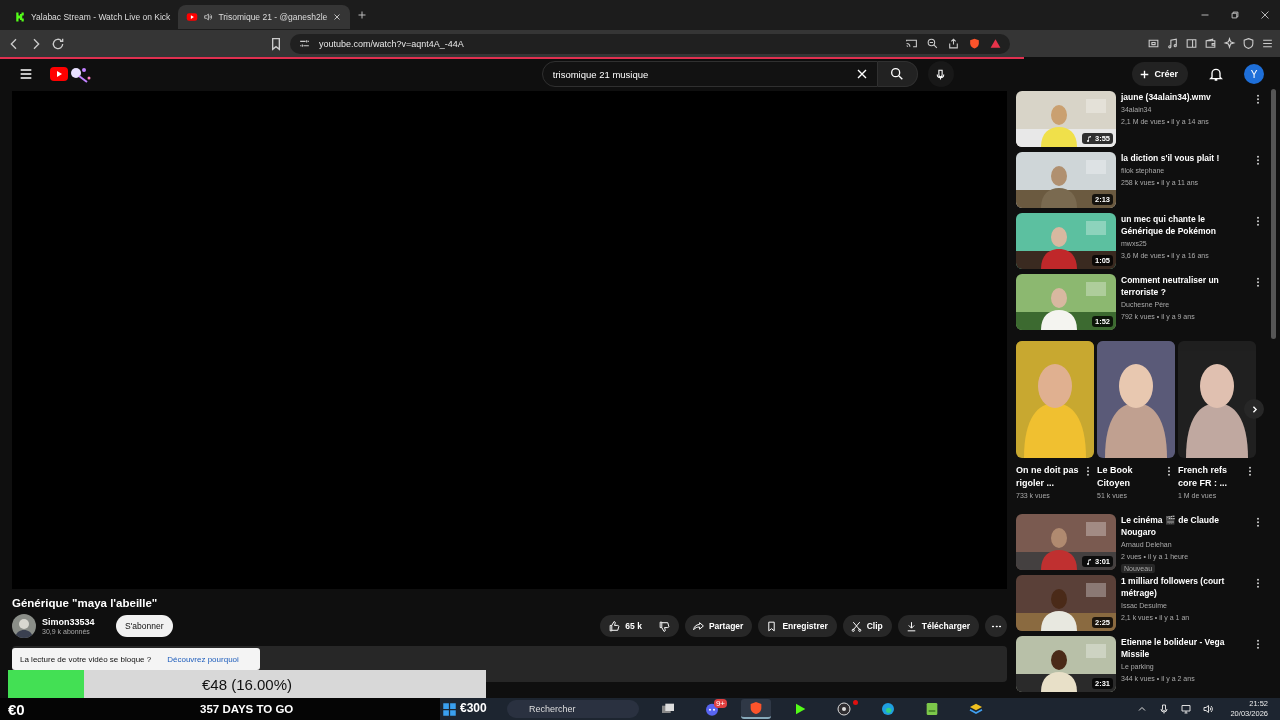 Image resolution: width=1280 pixels, height=720 pixels. I want to click on share-button: Partager, so click(718, 626).